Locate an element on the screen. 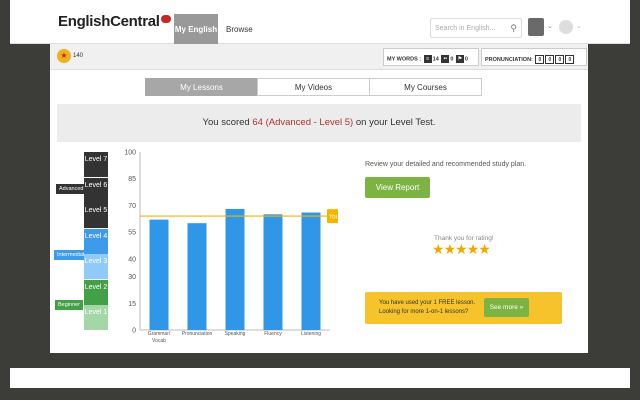  x-tick-label: Listening is located at coordinates (311, 334).